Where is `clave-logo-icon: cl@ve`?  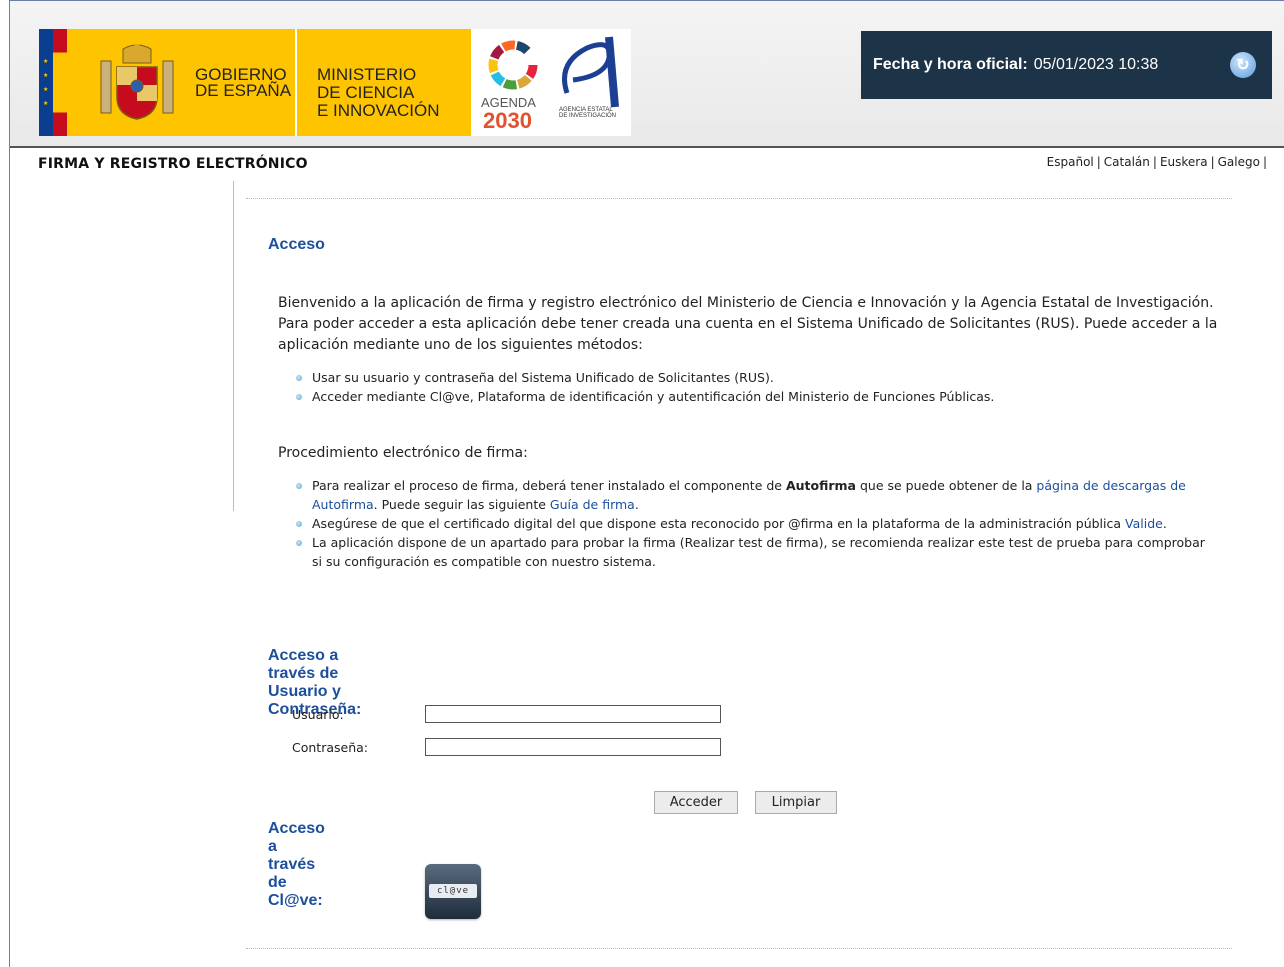 clave-logo-icon: cl@ve is located at coordinates (453, 891).